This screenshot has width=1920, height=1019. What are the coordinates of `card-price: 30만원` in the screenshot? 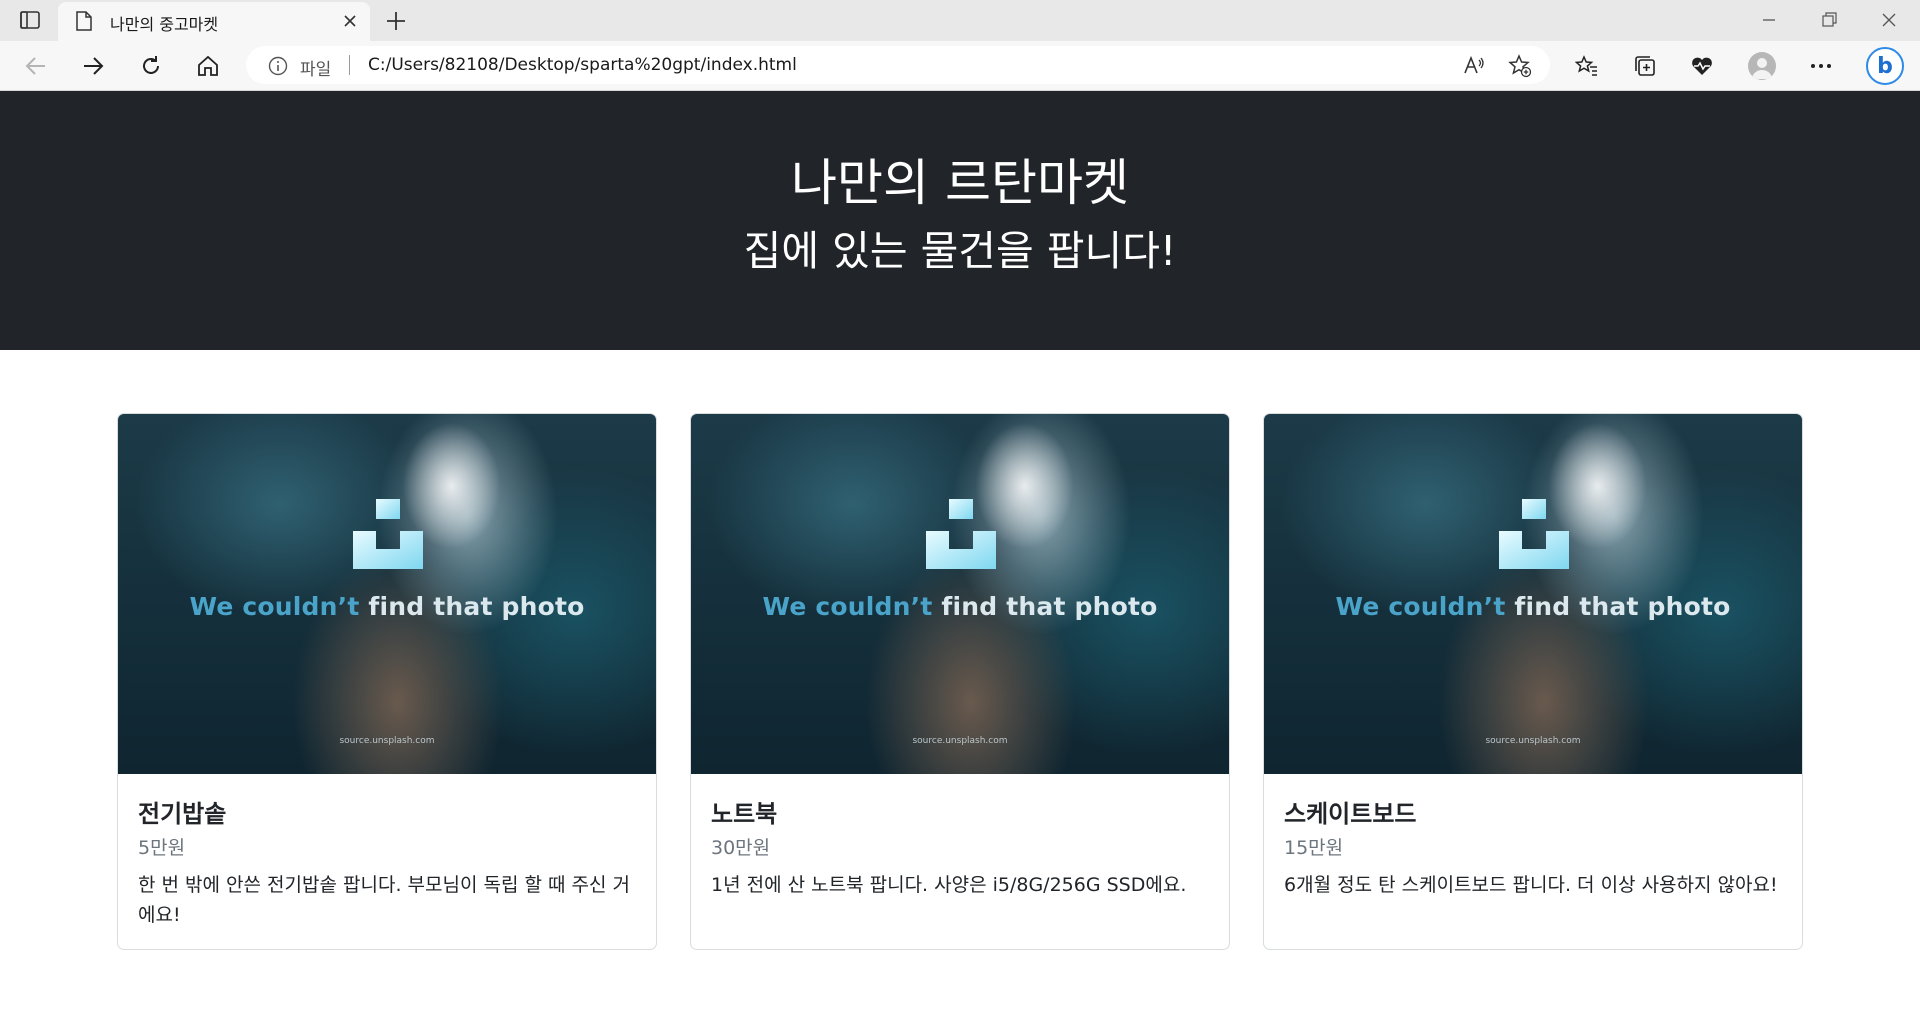 It's located at (741, 848).